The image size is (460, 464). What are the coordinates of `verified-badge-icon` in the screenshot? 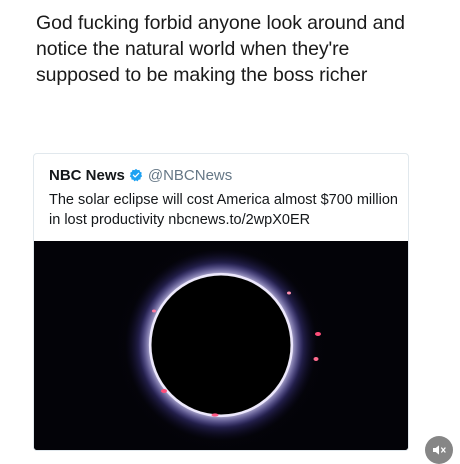 It's located at (136, 175).